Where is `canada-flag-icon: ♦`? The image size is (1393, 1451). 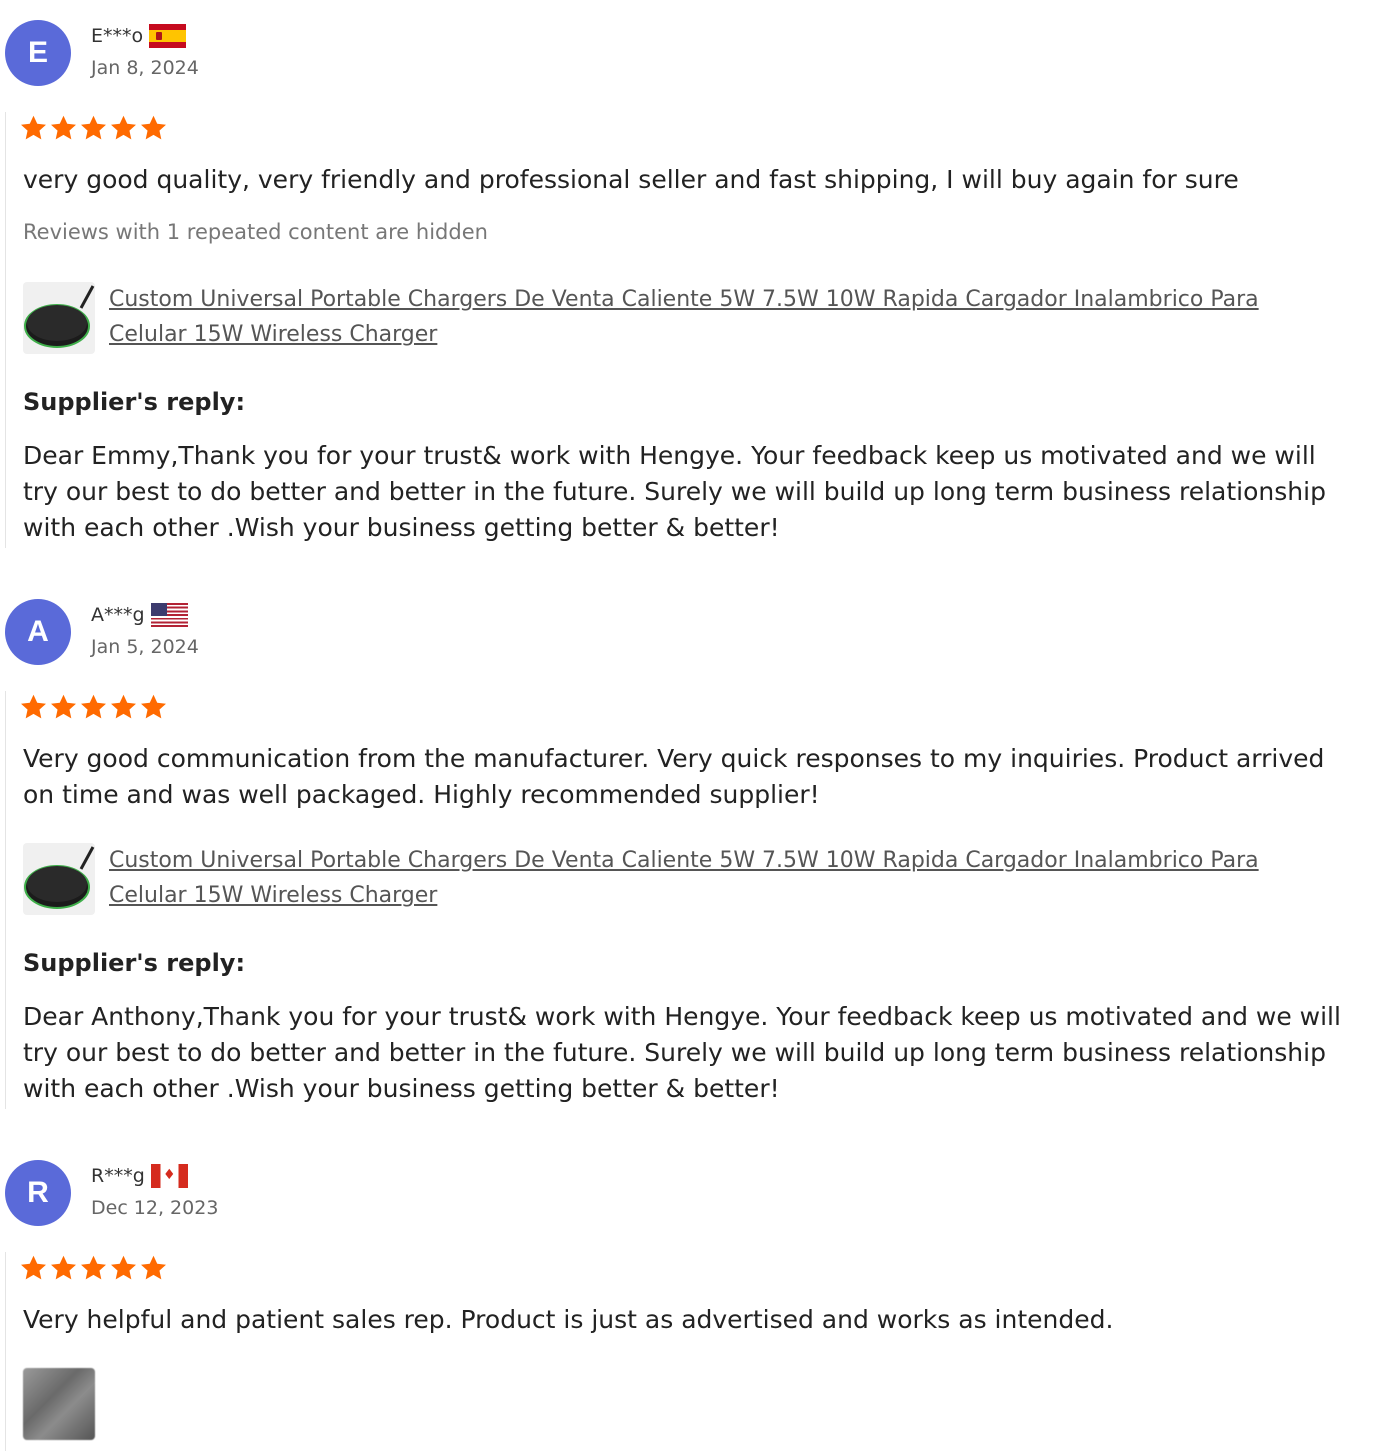
canada-flag-icon: ♦ is located at coordinates (169, 1176).